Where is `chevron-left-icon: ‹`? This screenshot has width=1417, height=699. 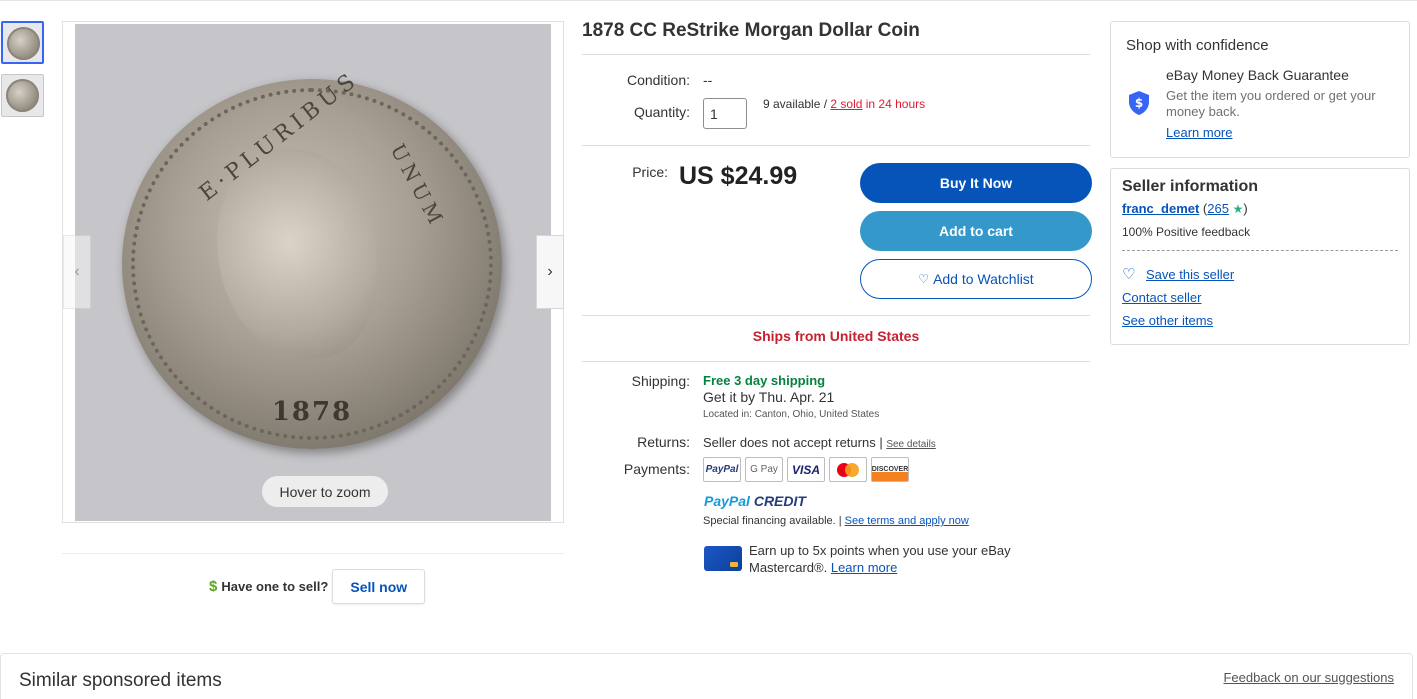
chevron-left-icon: ‹ is located at coordinates (77, 271).